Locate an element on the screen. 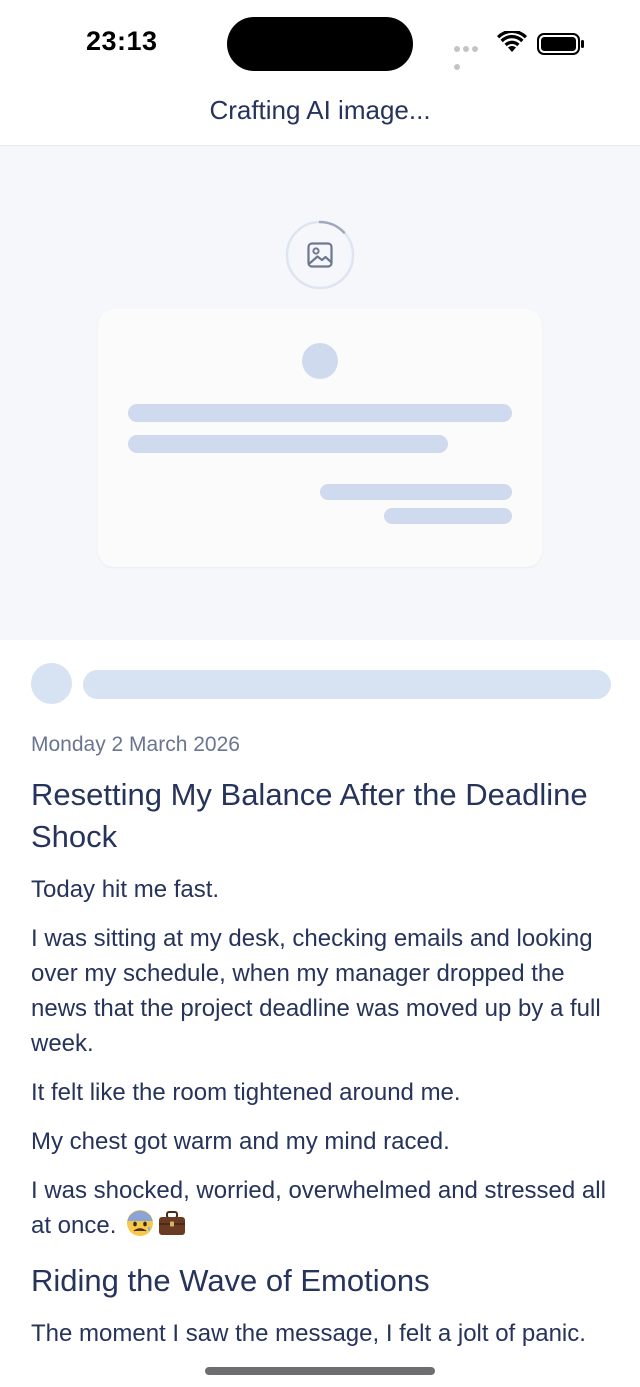  status-bar: 23:13 is located at coordinates (320, 43).